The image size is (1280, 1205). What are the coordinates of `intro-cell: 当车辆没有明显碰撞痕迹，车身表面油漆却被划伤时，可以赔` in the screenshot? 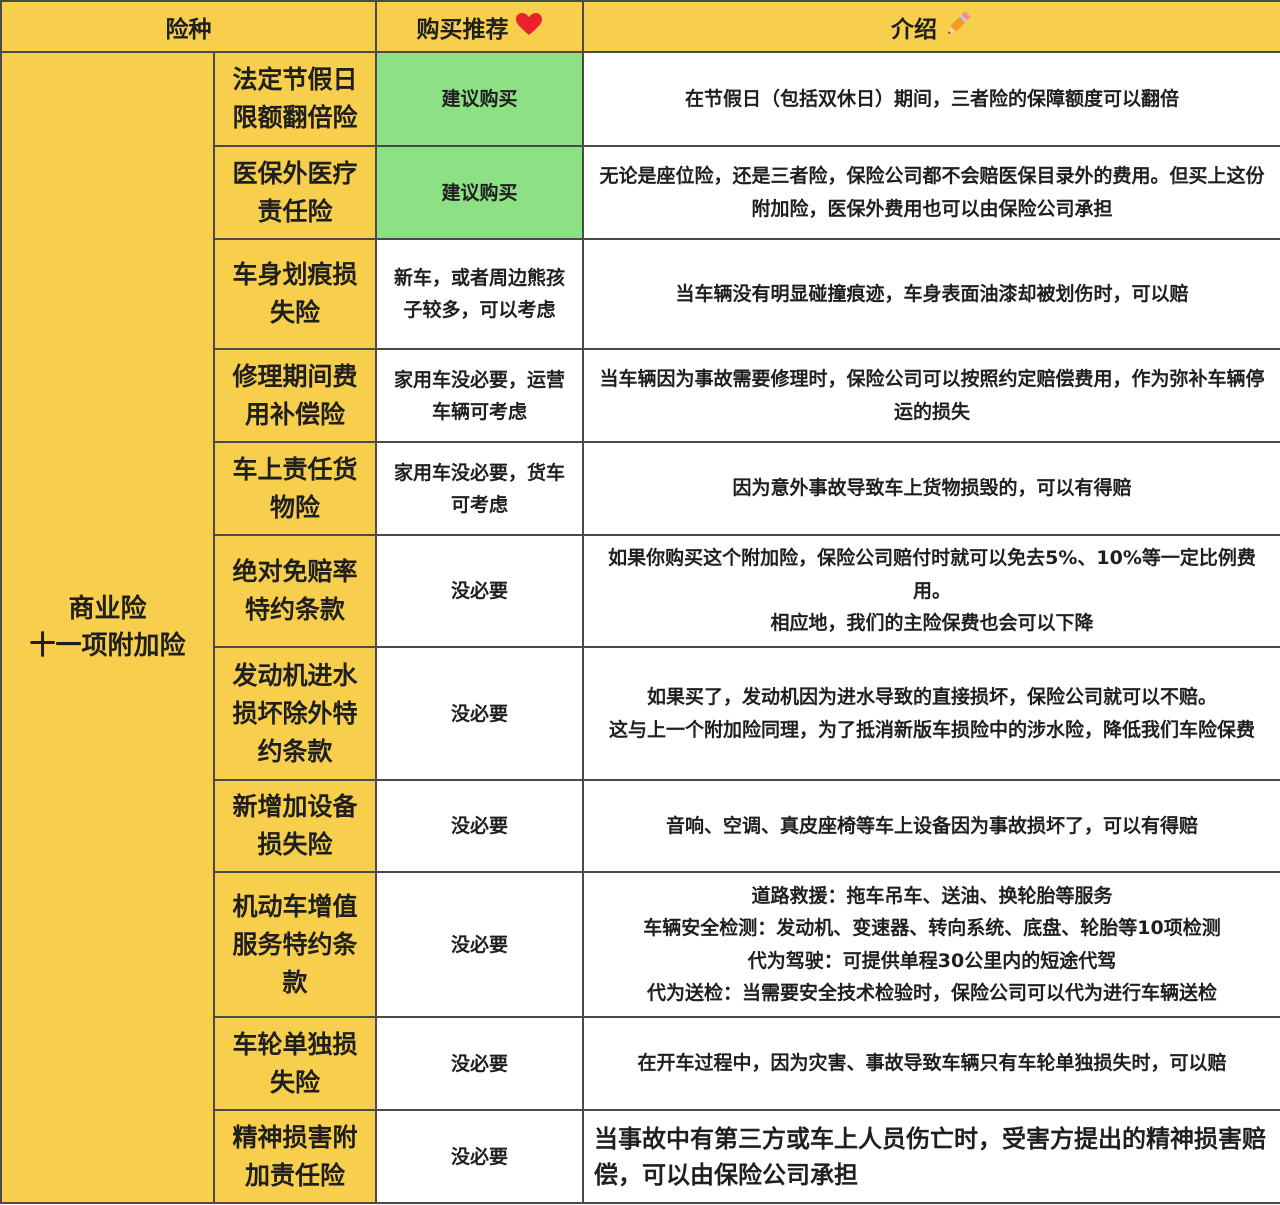 It's located at (931, 294).